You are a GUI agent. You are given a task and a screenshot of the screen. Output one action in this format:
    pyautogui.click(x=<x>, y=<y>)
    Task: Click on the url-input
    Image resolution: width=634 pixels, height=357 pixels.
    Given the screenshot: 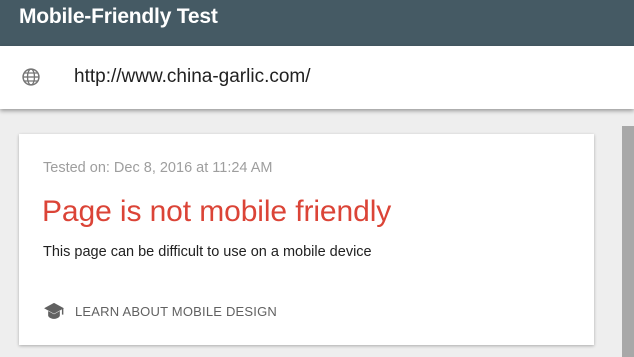 What is the action you would take?
    pyautogui.click(x=334, y=77)
    